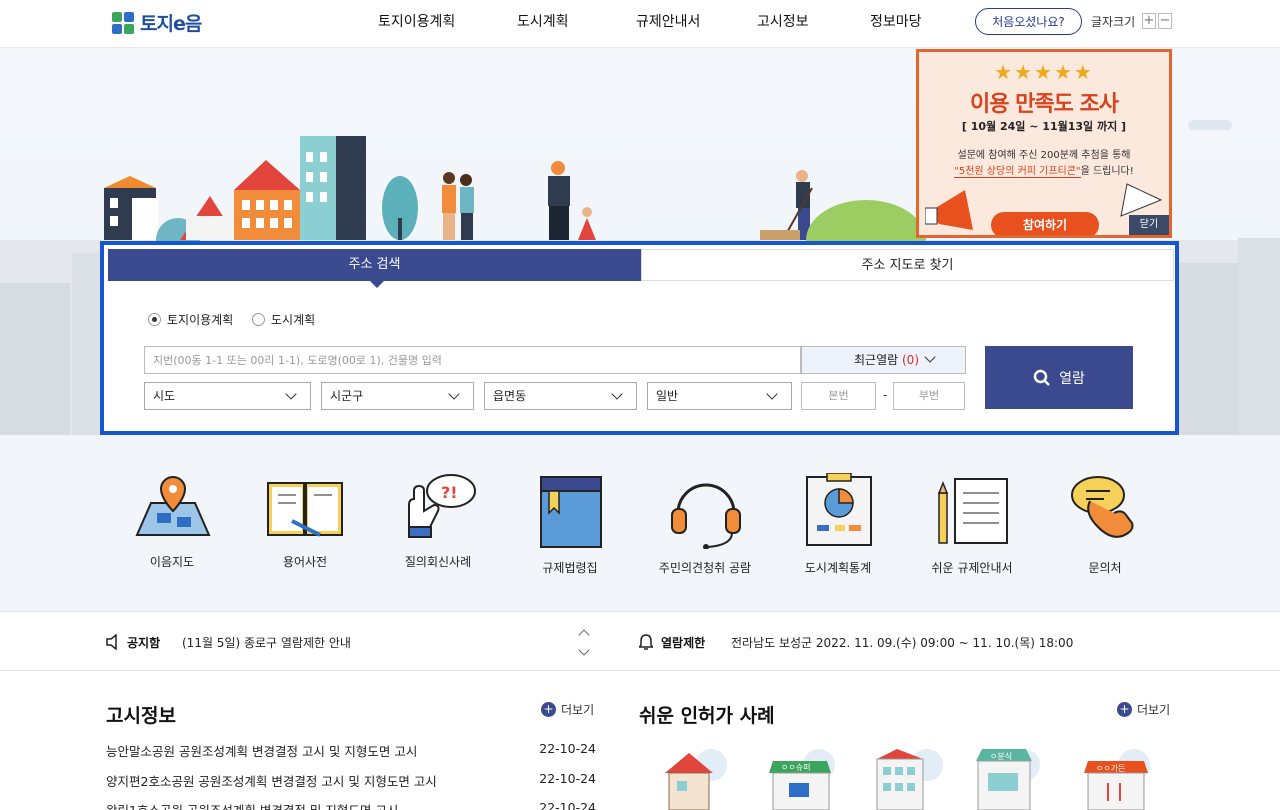 This screenshot has width=1280, height=810. I want to click on gosi-section-title: 고시정보, so click(141, 716).